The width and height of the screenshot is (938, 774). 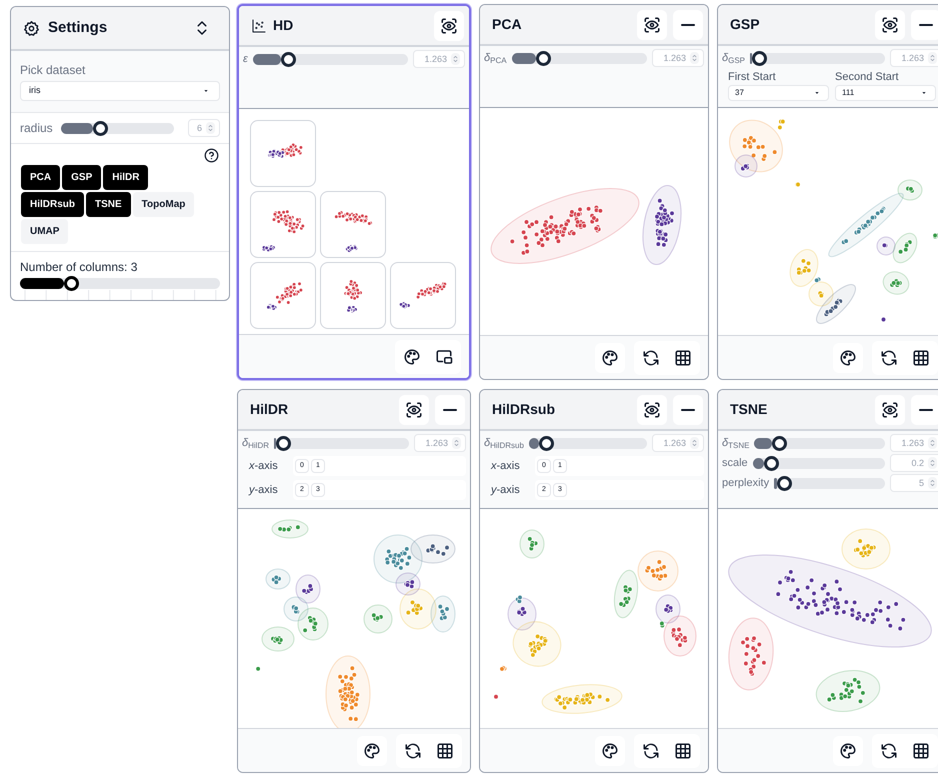 What do you see at coordinates (867, 77) in the screenshot?
I see `field-label: Second Start` at bounding box center [867, 77].